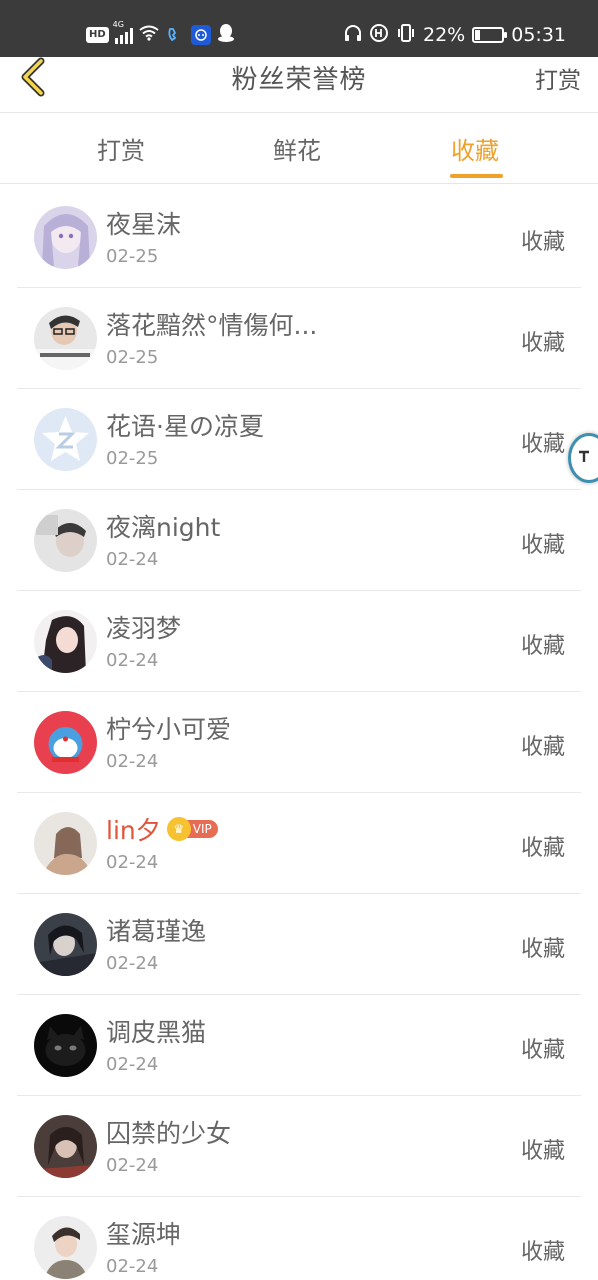 The height and width of the screenshot is (1280, 598). I want to click on hd-indicator: HD, so click(97, 35).